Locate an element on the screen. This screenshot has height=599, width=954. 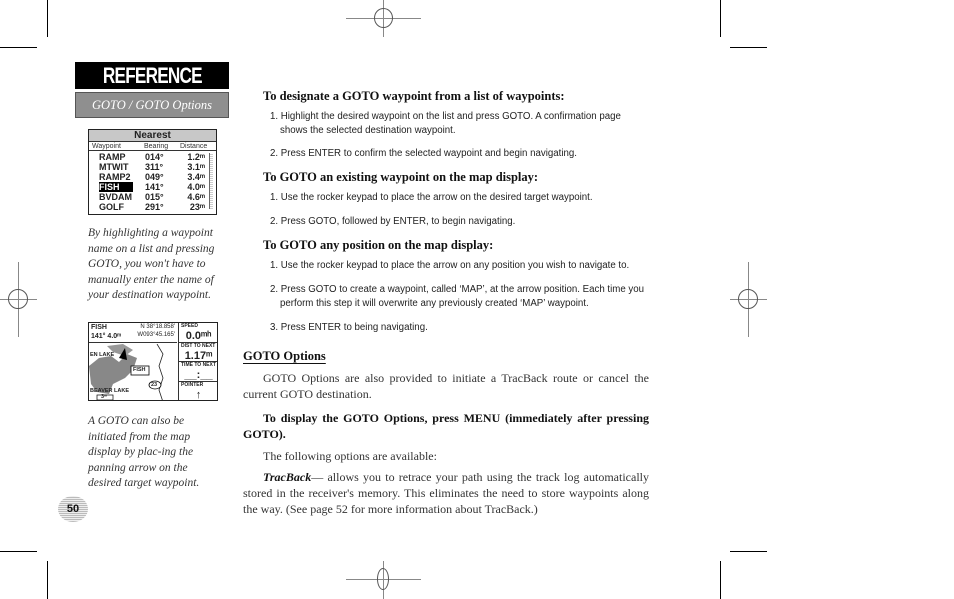
waypoint-bearing: 291° is located at coordinates (154, 207).